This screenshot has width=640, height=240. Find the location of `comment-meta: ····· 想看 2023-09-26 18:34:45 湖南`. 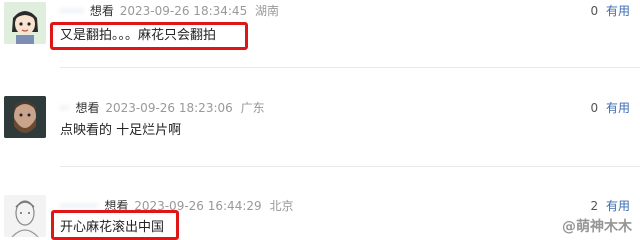

comment-meta: ····· 想看 2023-09-26 18:34:45 湖南 is located at coordinates (169, 11).